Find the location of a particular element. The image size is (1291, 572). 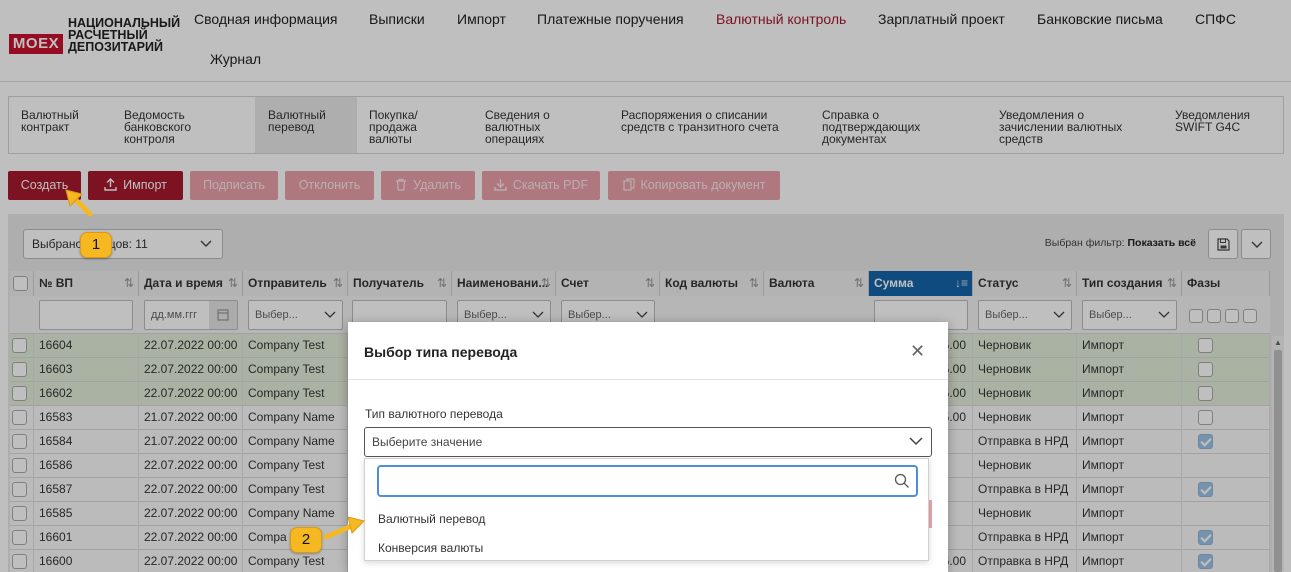

transfer-type-dropdown: Валютный перевод Конверсия валюты is located at coordinates (646, 509).